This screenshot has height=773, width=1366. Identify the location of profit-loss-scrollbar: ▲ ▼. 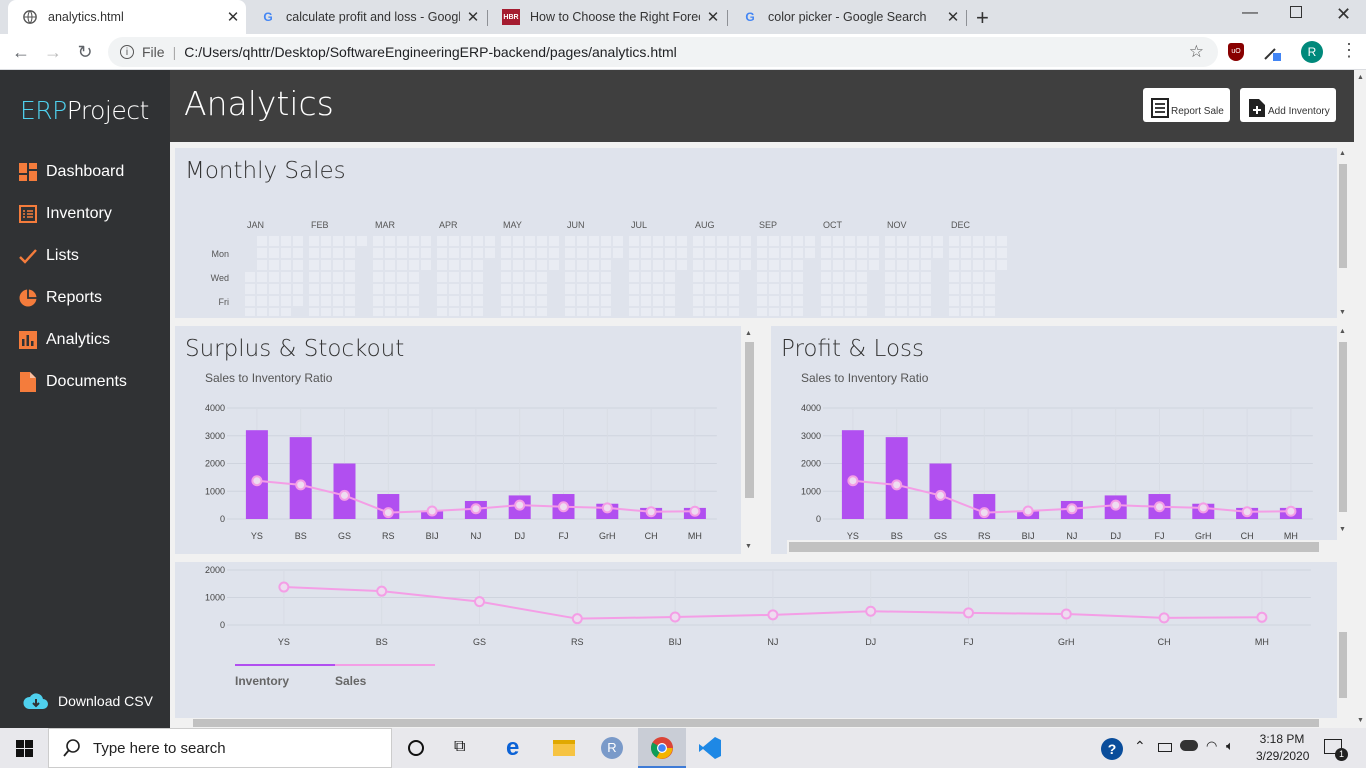
(1343, 440).